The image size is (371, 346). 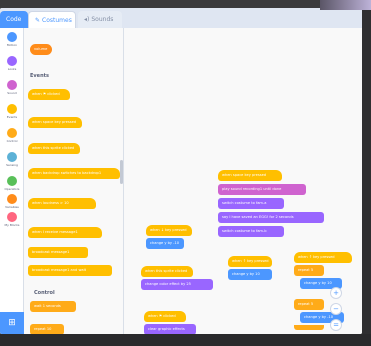 What do you see at coordinates (12, 42) in the screenshot?
I see `category-motion: Motion` at bounding box center [12, 42].